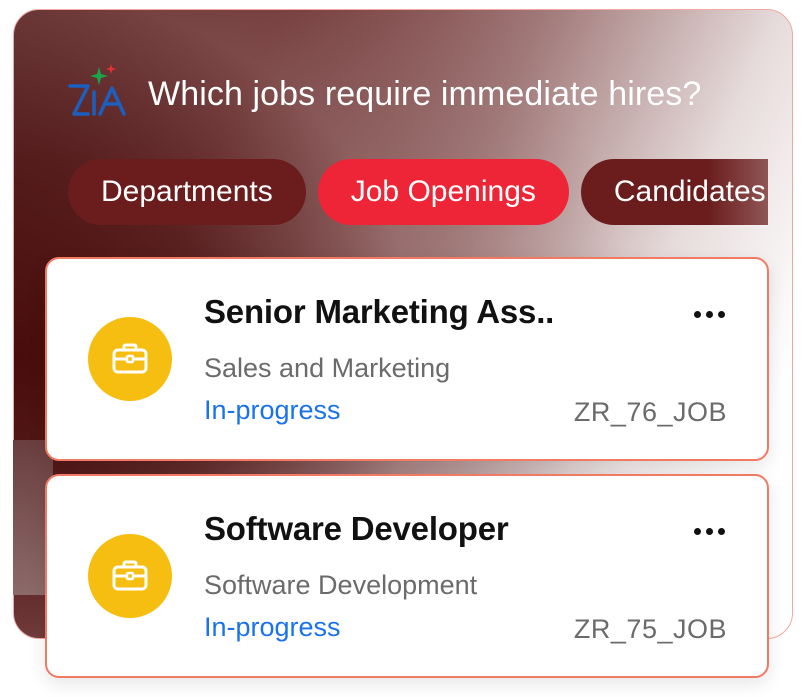  Describe the element at coordinates (443, 192) in the screenshot. I see `tab-job-openings: Job Openings` at that location.